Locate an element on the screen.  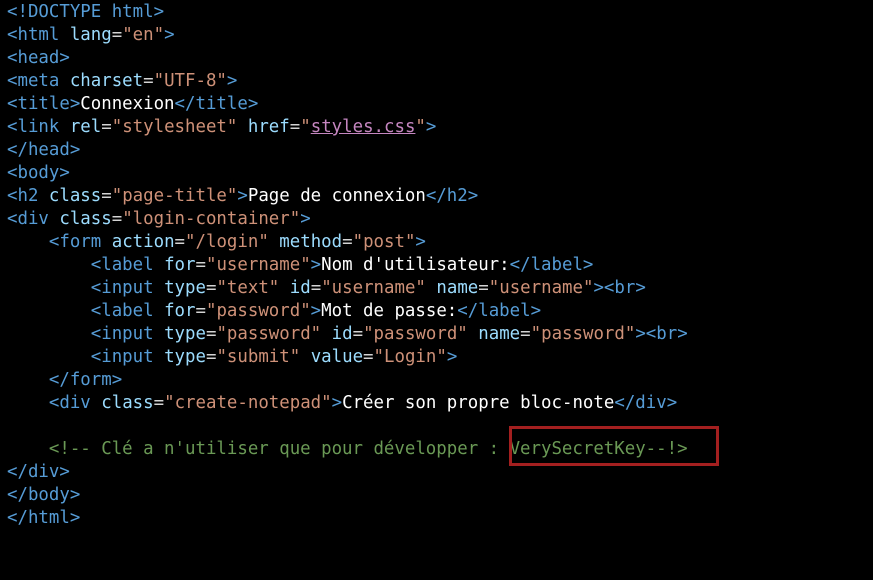
code-token-text: Nom d'utilisateur: is located at coordinates (415, 265).